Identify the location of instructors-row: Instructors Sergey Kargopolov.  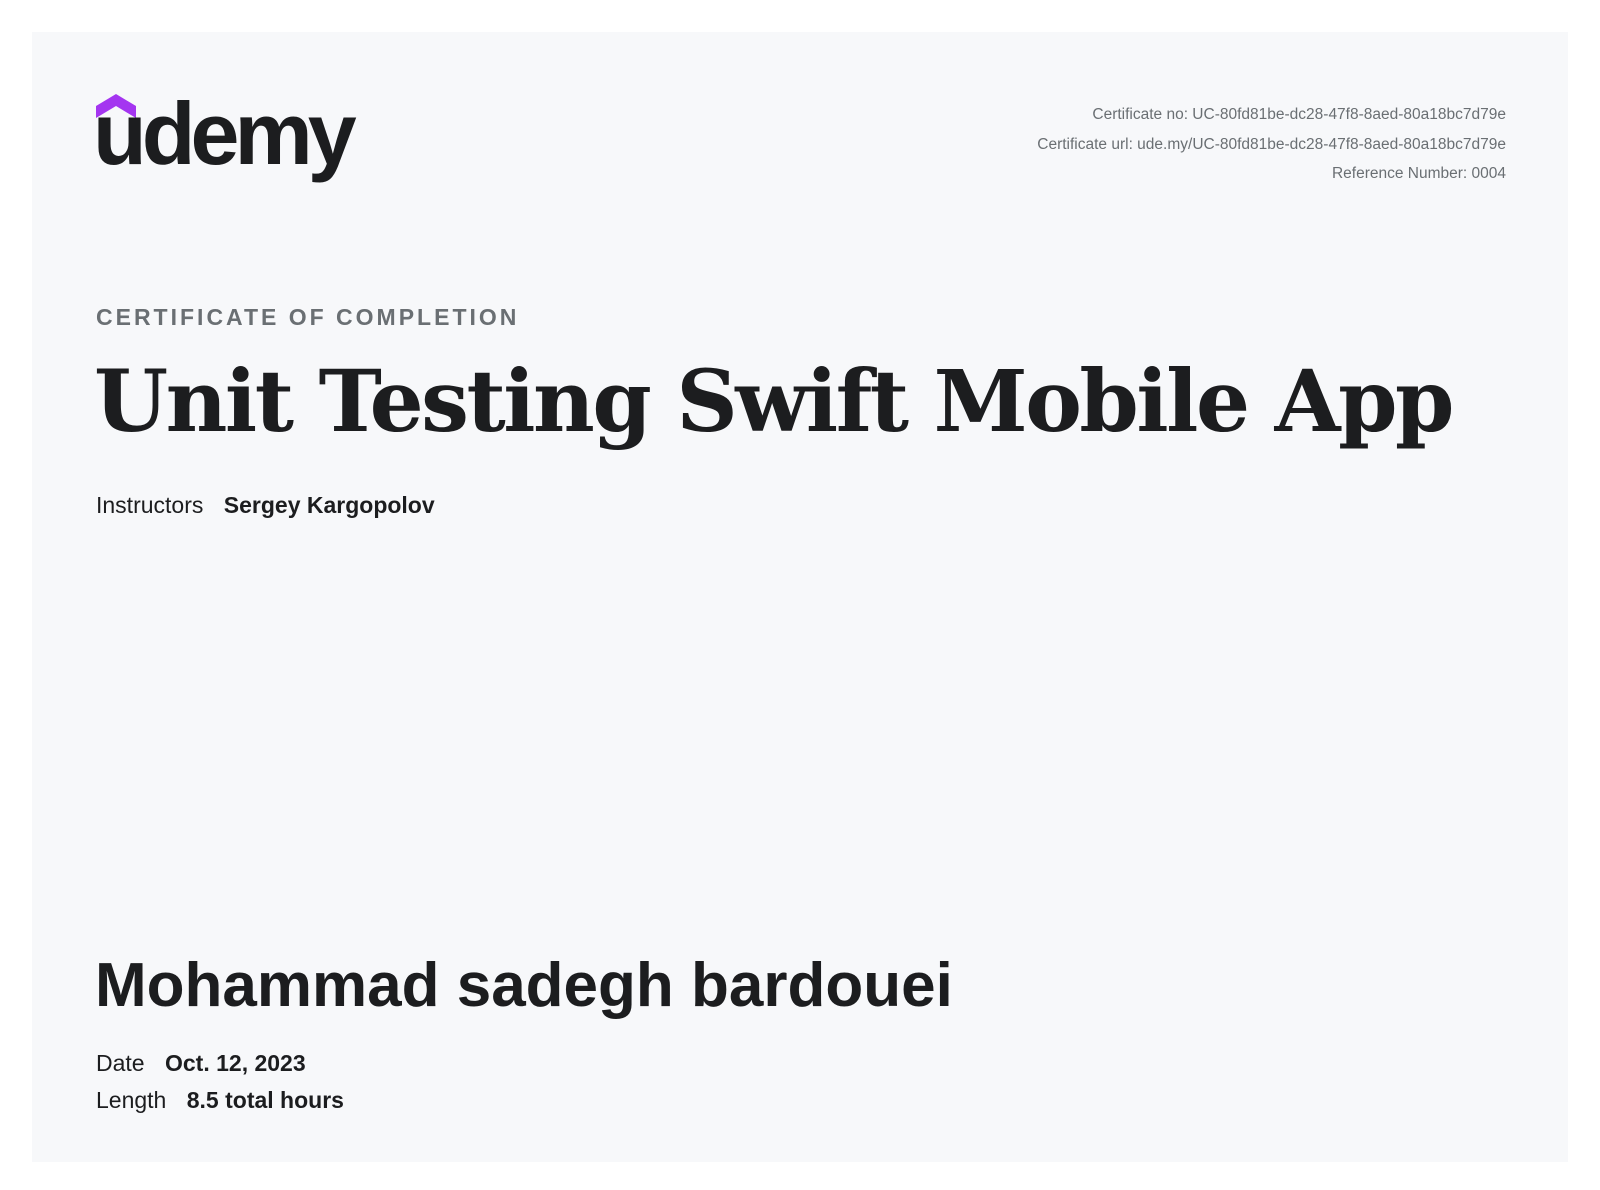
(265, 505).